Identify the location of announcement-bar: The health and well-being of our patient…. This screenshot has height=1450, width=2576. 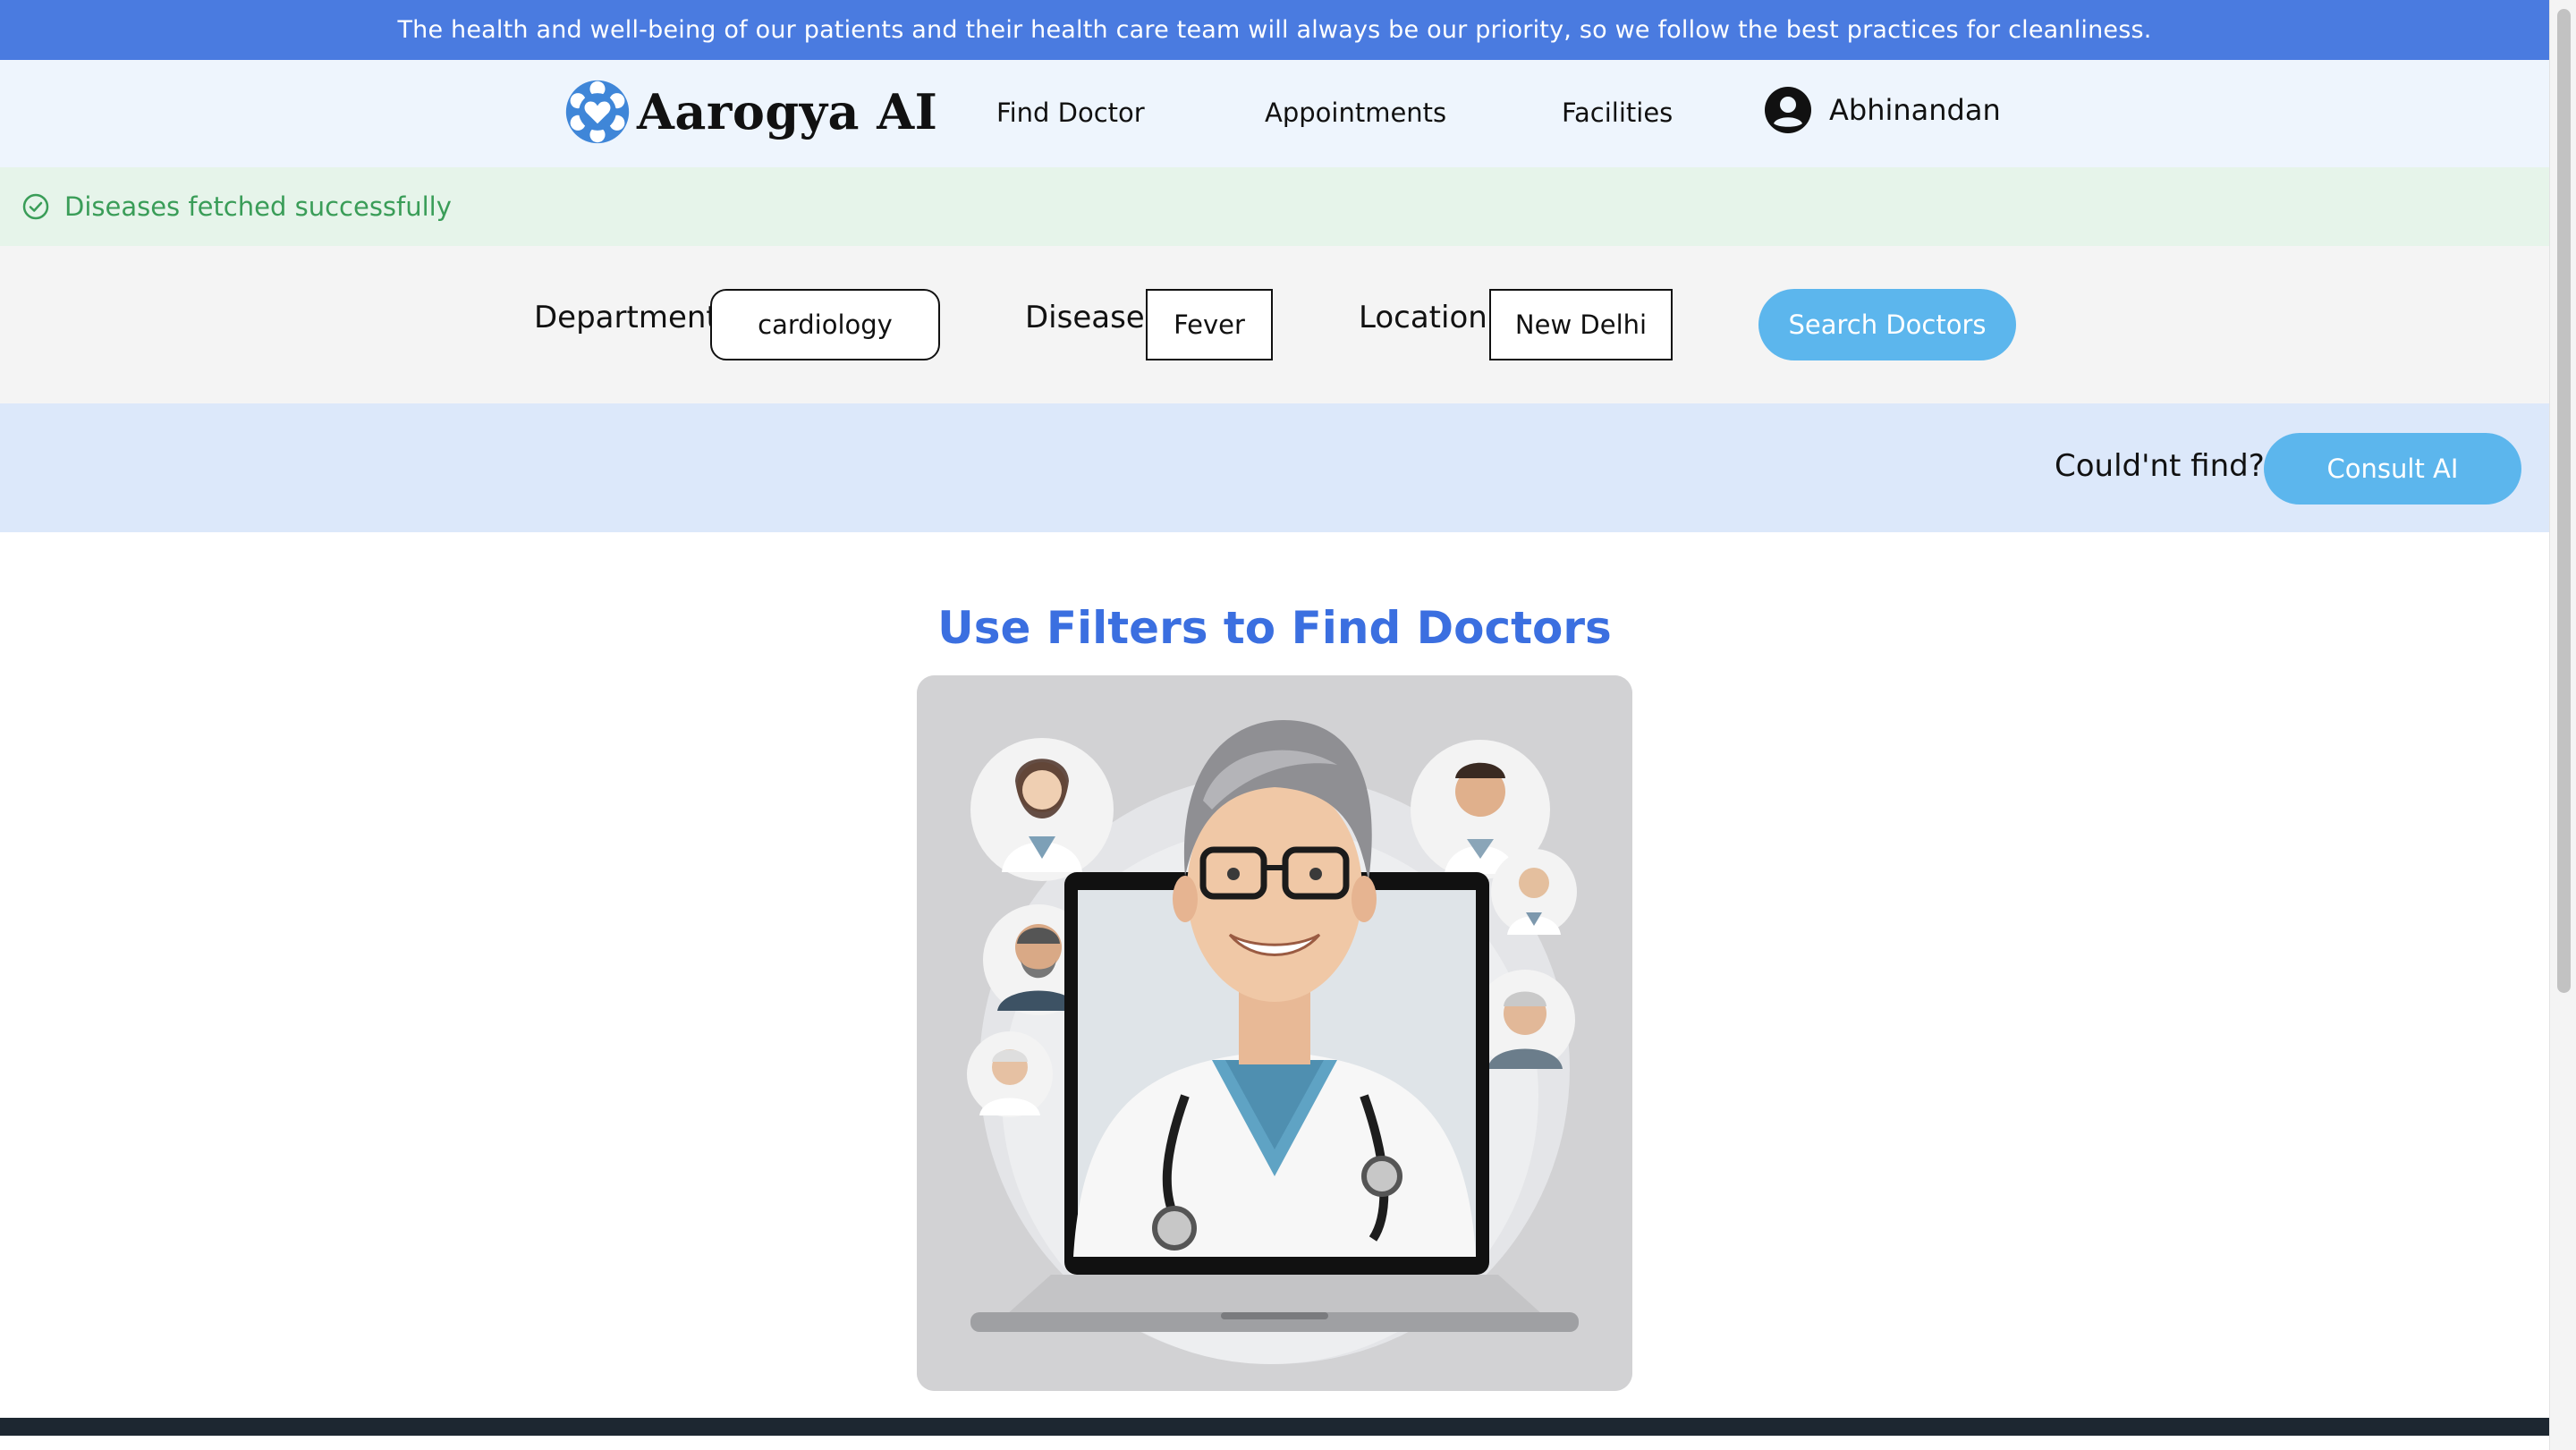
(1274, 30).